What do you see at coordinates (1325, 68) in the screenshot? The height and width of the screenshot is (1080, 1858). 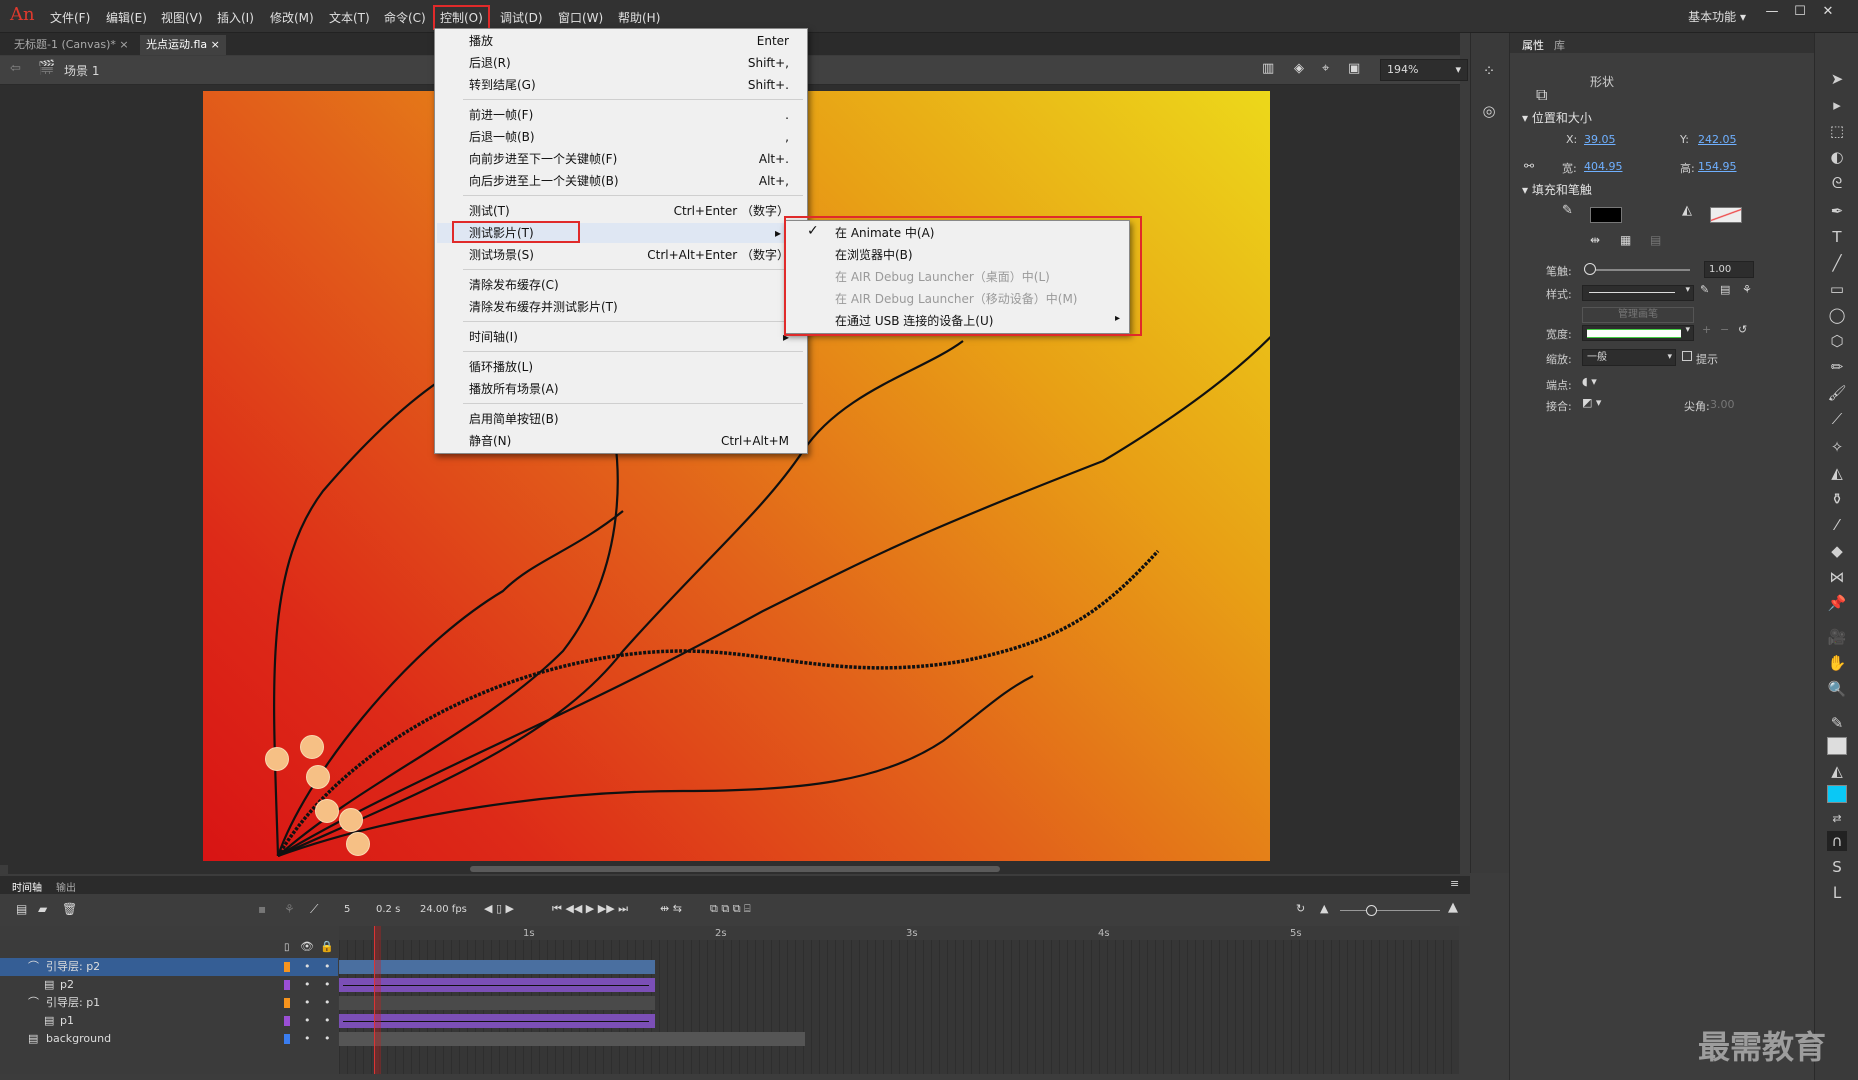 I see `center-stage-icon: ⌖` at bounding box center [1325, 68].